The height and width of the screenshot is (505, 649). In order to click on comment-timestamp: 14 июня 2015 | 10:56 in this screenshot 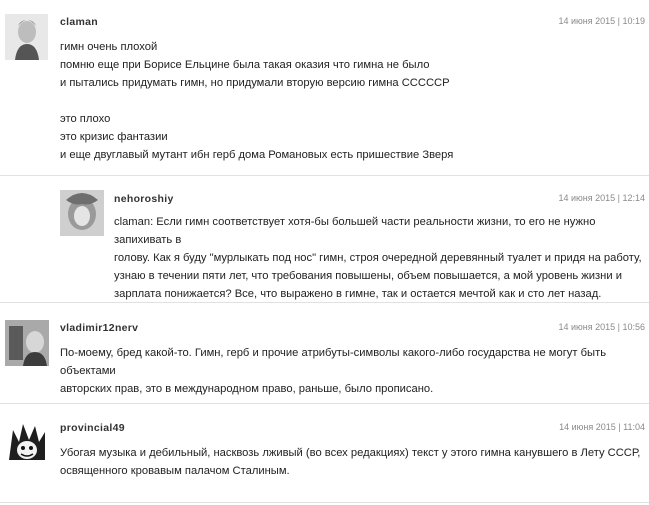, I will do `click(601, 327)`.